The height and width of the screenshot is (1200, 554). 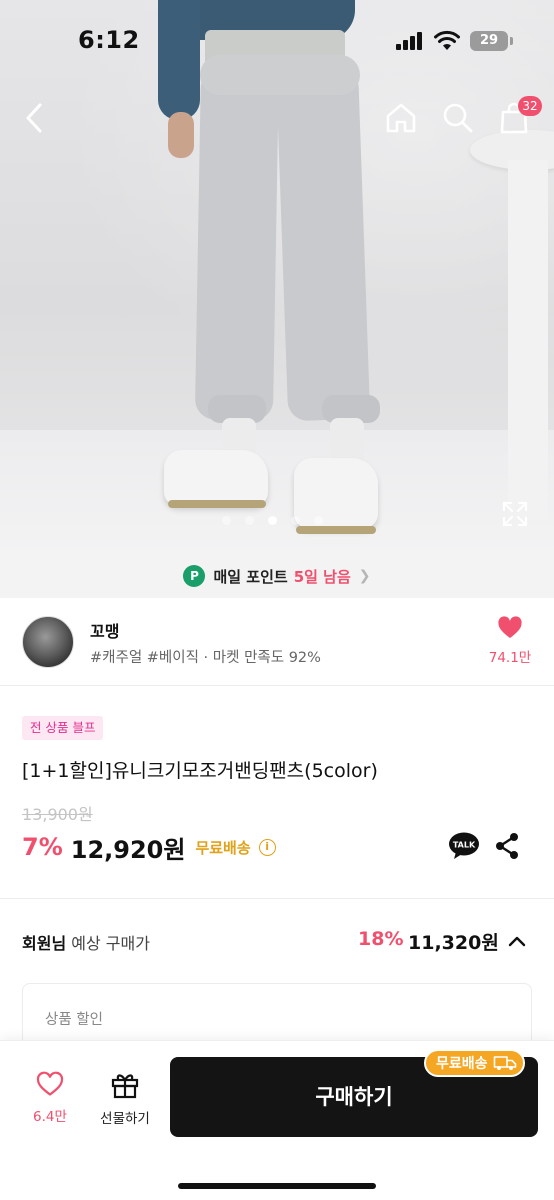 What do you see at coordinates (267, 847) in the screenshot?
I see `info-icon: i` at bounding box center [267, 847].